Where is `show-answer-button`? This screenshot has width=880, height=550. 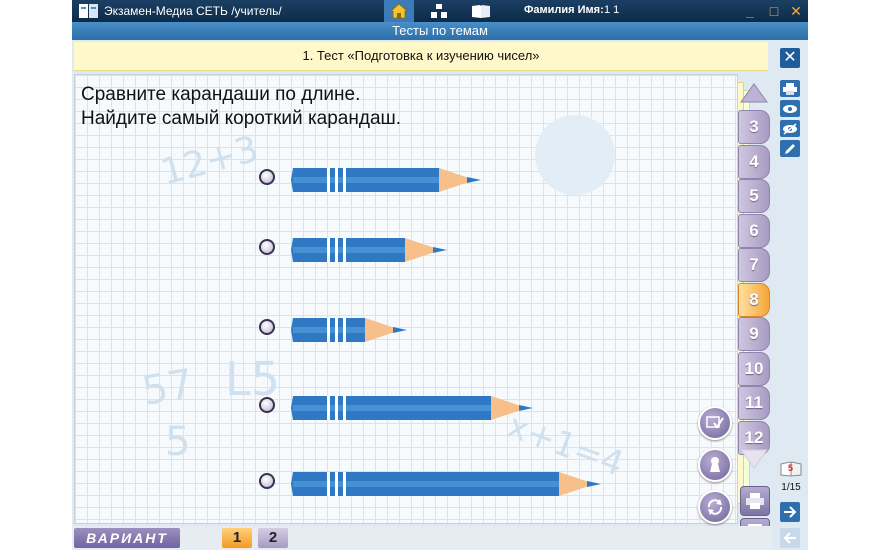 show-answer-button is located at coordinates (790, 108).